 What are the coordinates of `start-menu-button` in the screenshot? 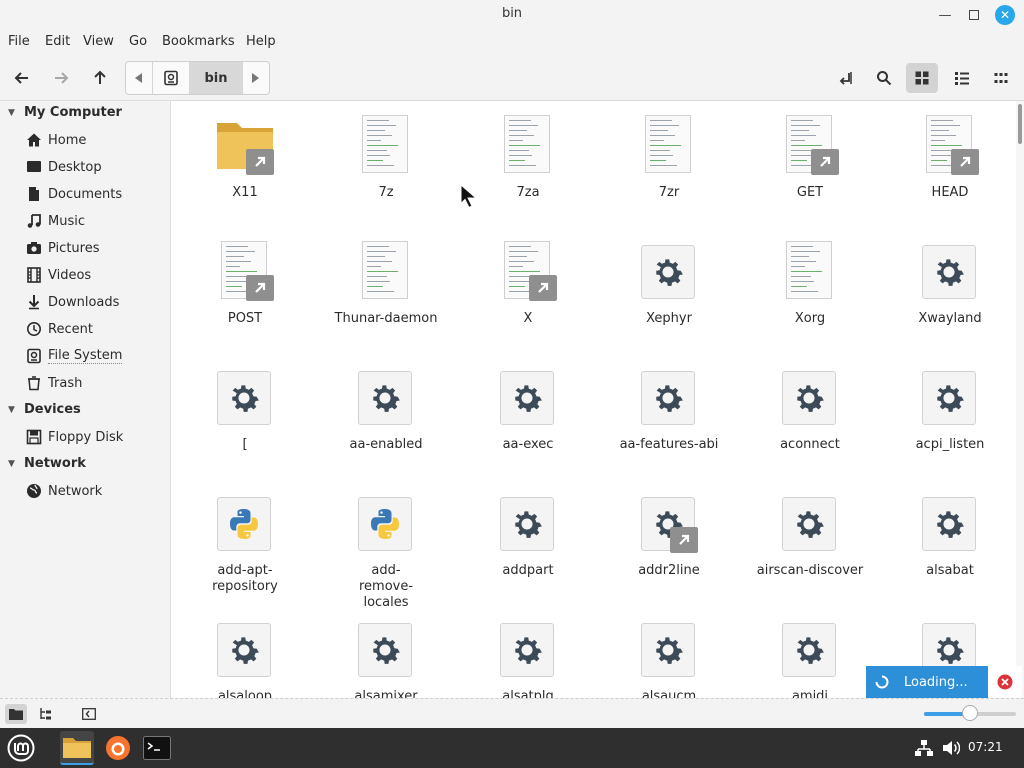 It's located at (21, 748).